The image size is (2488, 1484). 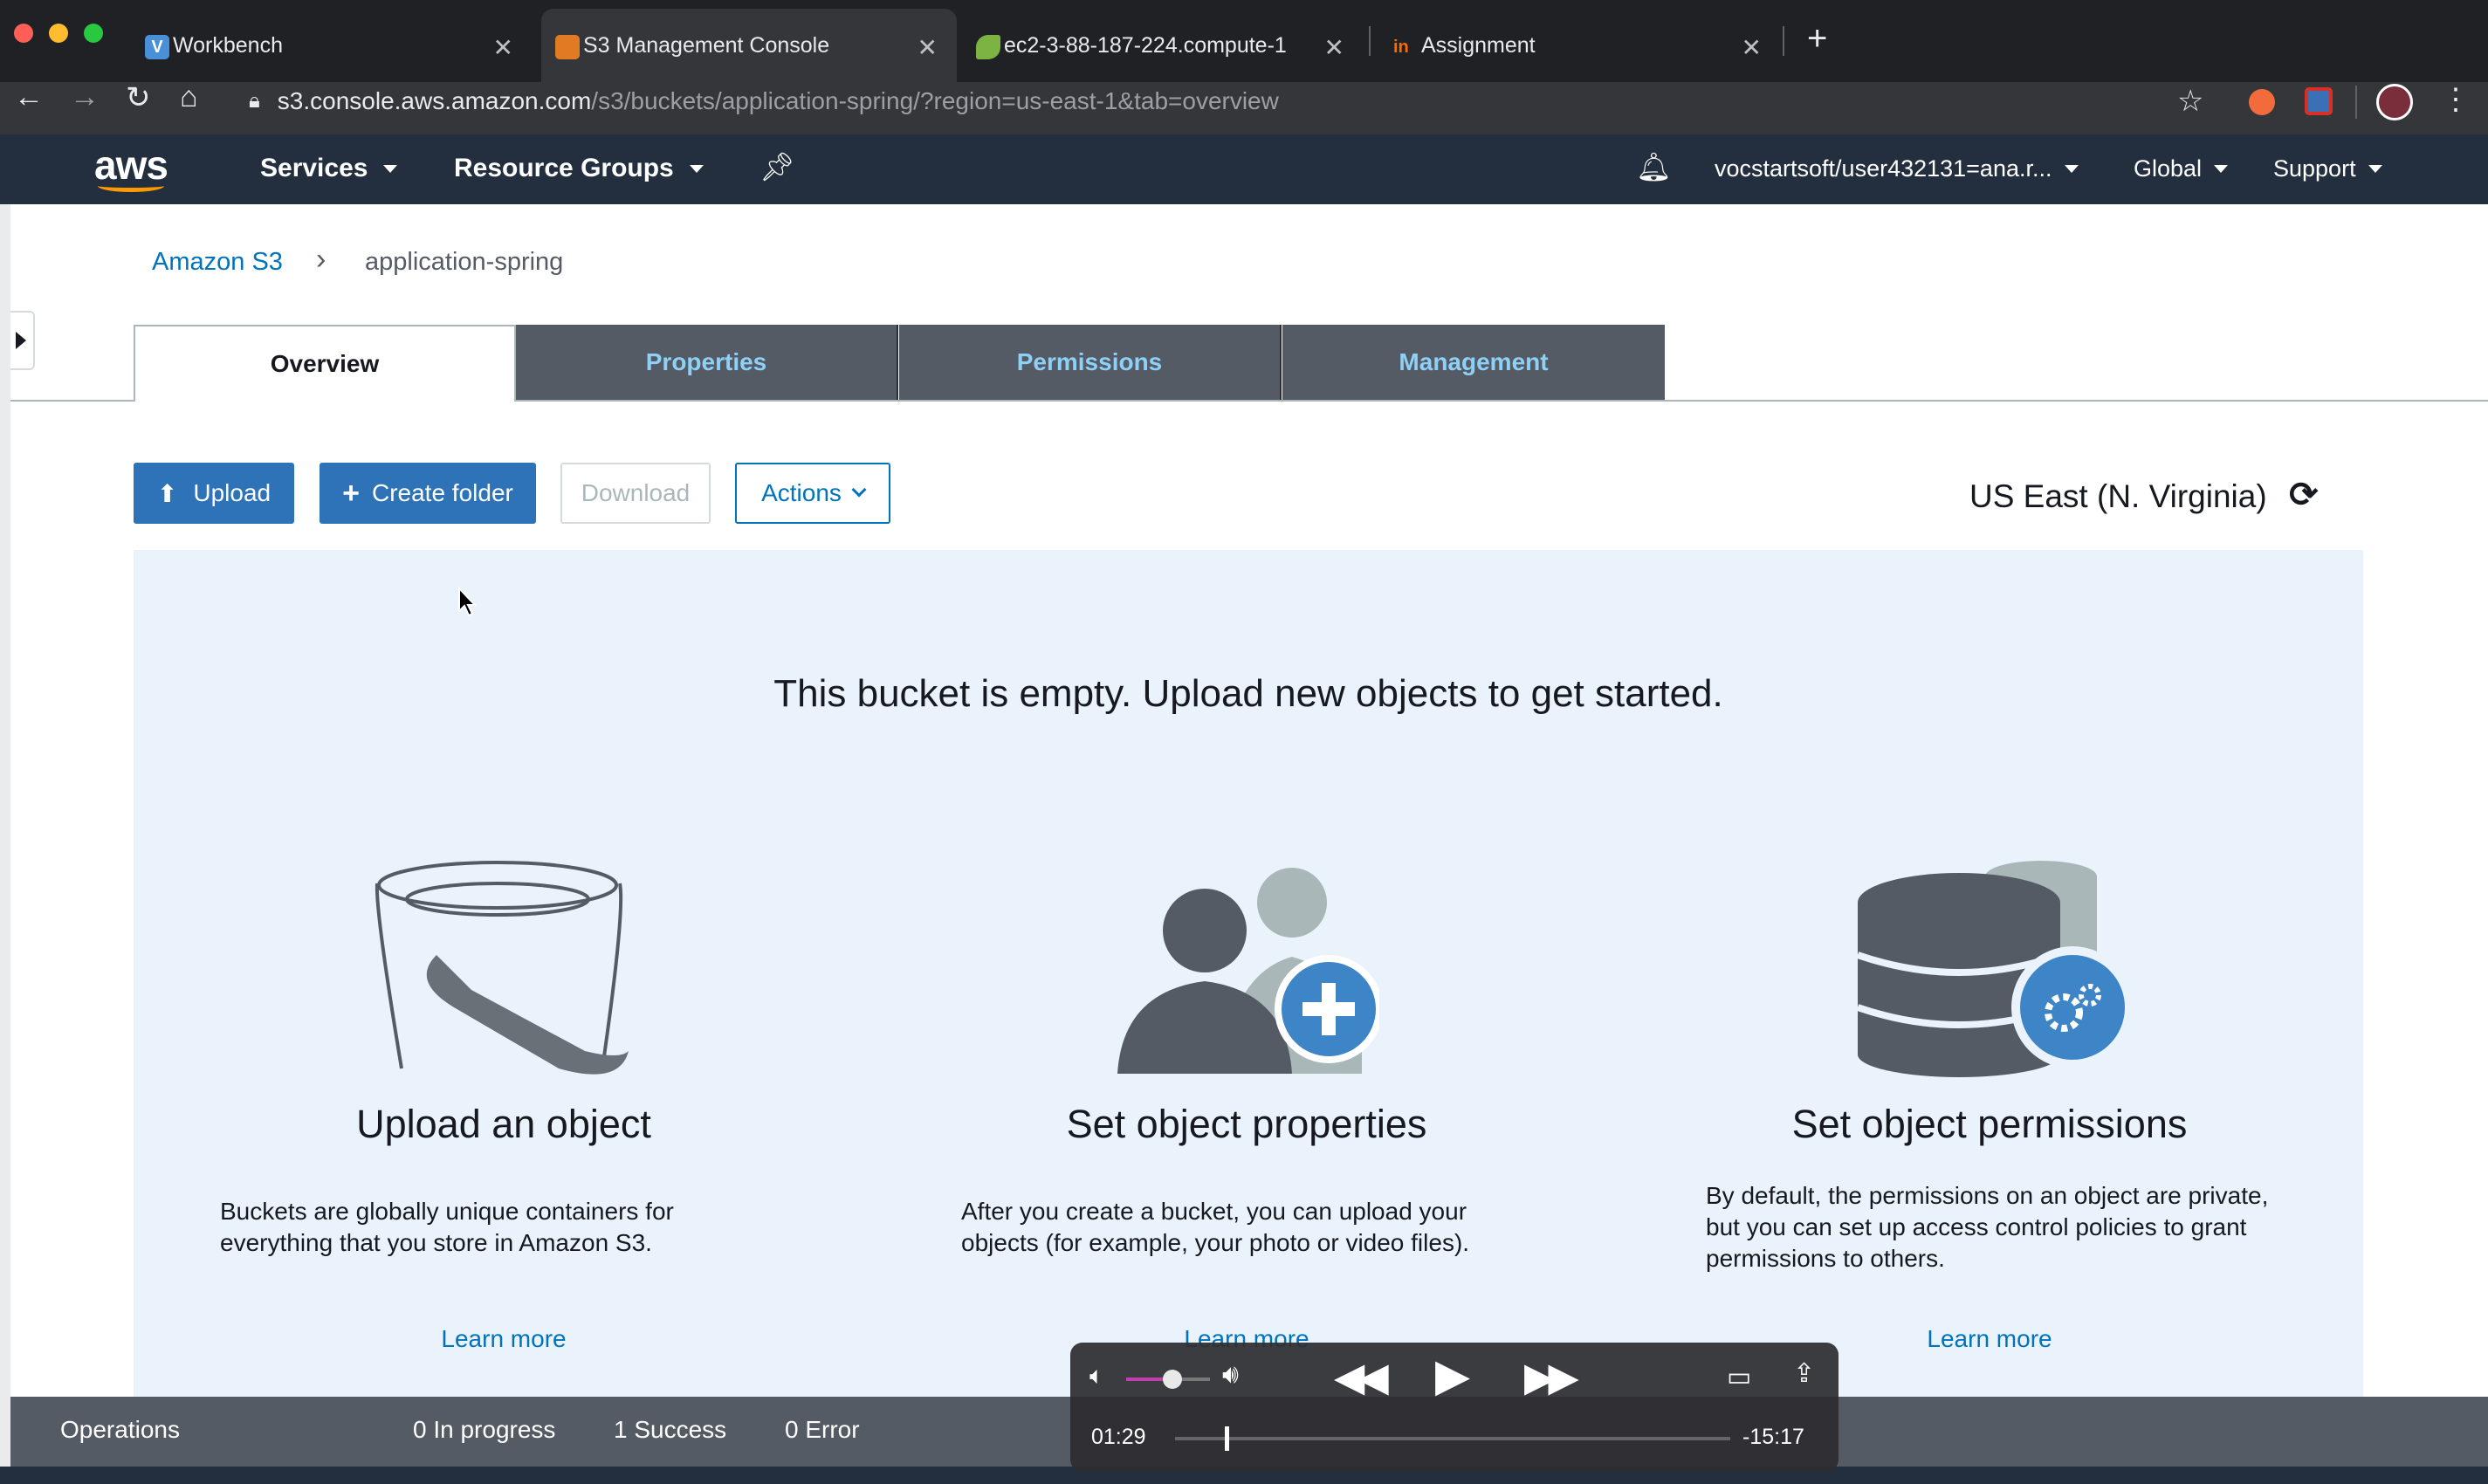 I want to click on tab-permissions: Permissions, so click(x=1090, y=363).